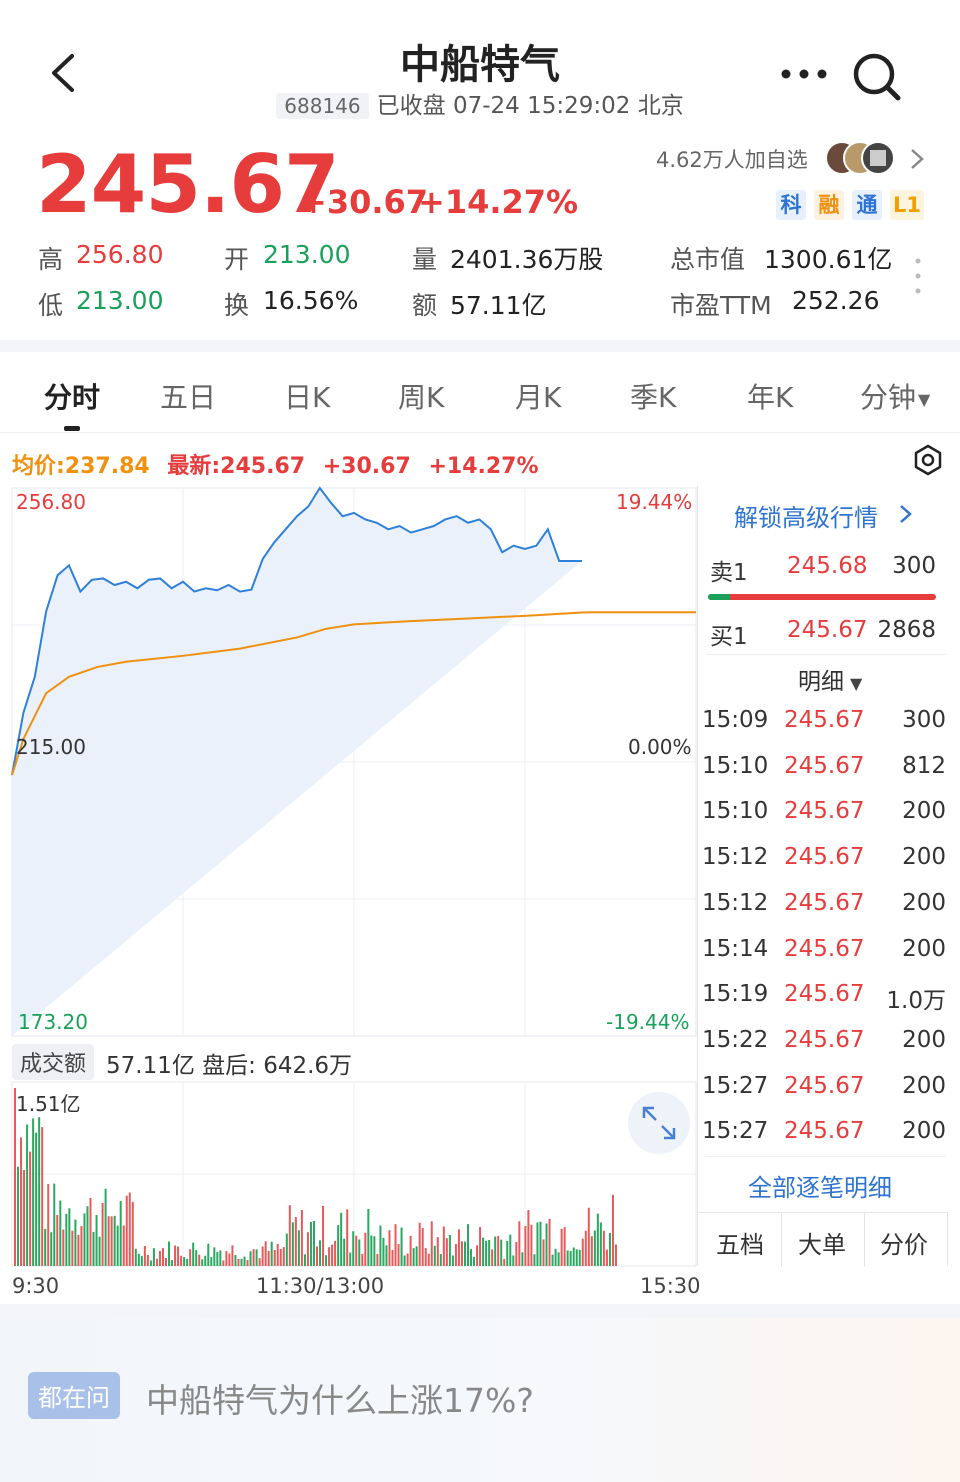 The height and width of the screenshot is (1482, 960). Describe the element at coordinates (188, 396) in the screenshot. I see `tab-5day: 五日` at that location.